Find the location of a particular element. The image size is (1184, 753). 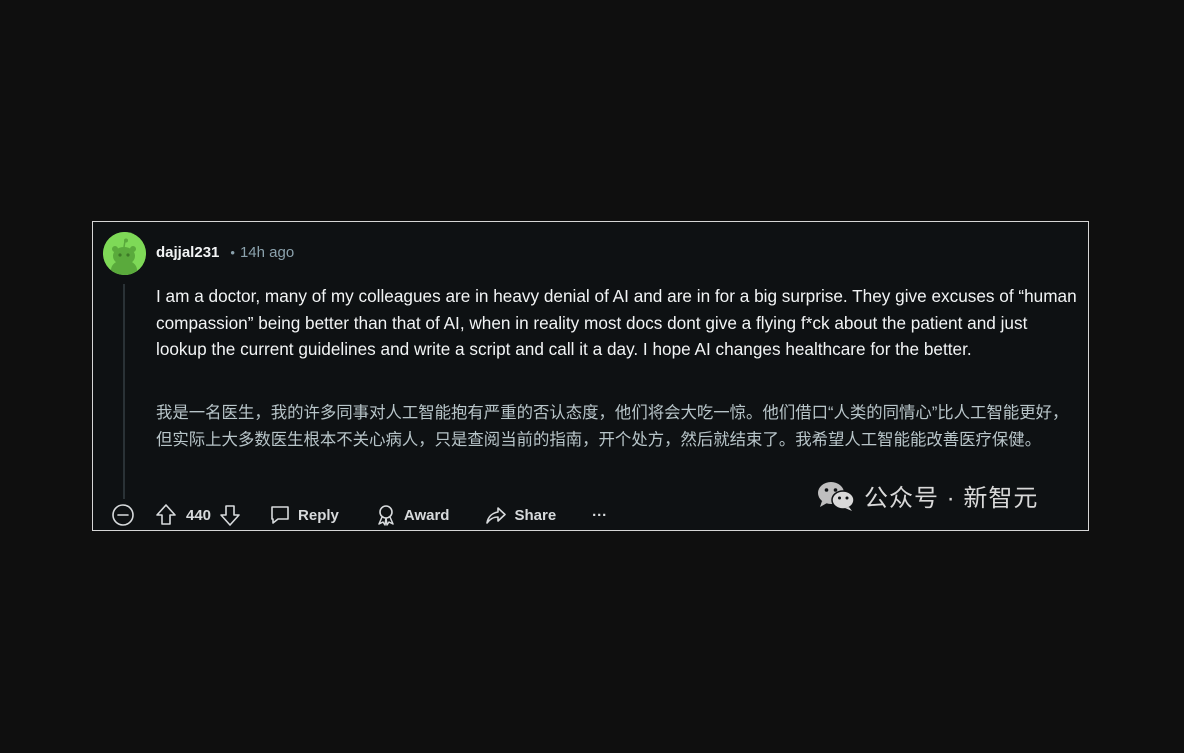

watermark: 公众号 · 新智元 is located at coordinates (927, 495).